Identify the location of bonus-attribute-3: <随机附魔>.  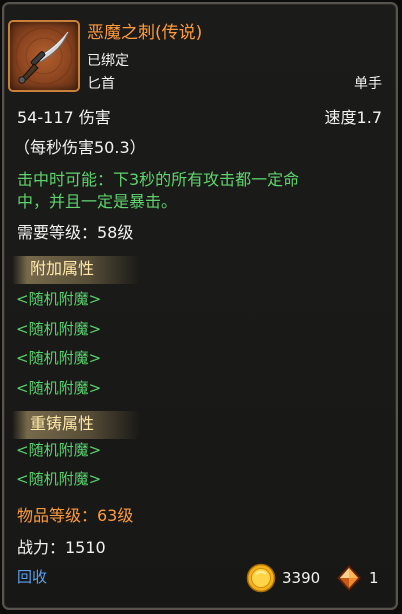
(59, 358).